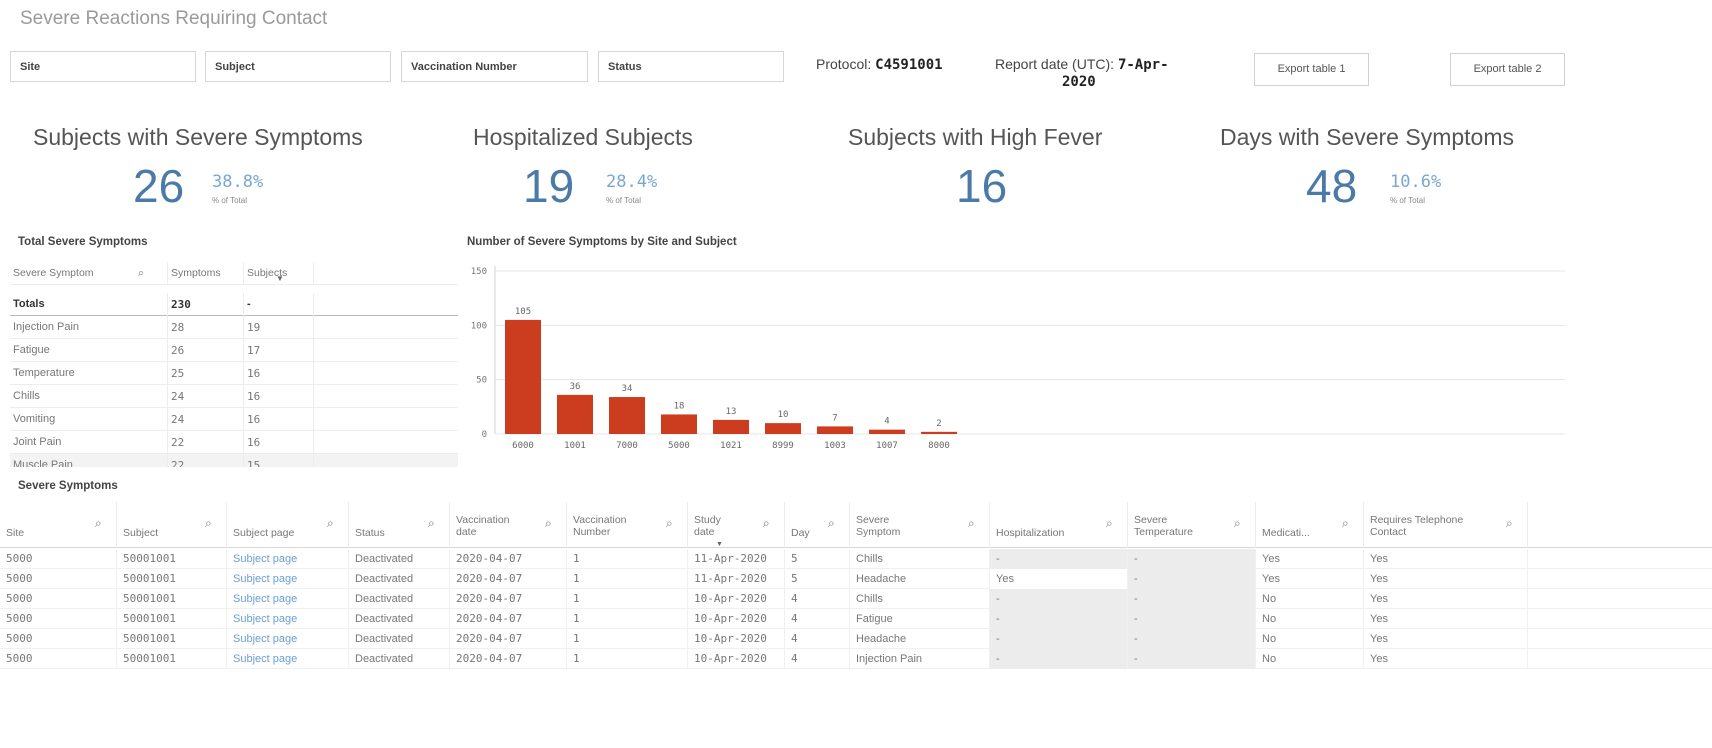 The width and height of the screenshot is (1712, 748). What do you see at coordinates (298, 66) in the screenshot?
I see `filter-subject: Subject` at bounding box center [298, 66].